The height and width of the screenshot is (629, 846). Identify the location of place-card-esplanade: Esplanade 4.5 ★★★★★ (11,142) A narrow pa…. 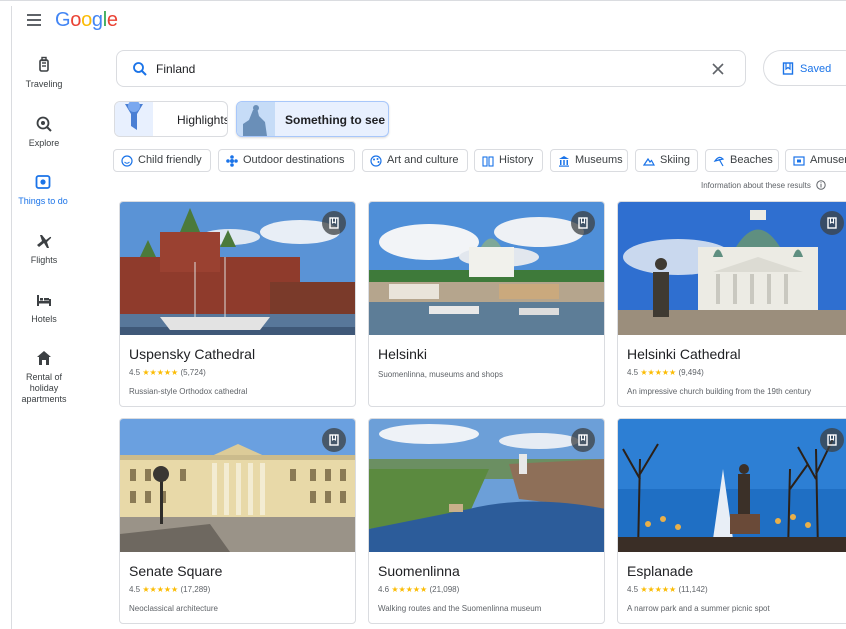
(731, 521).